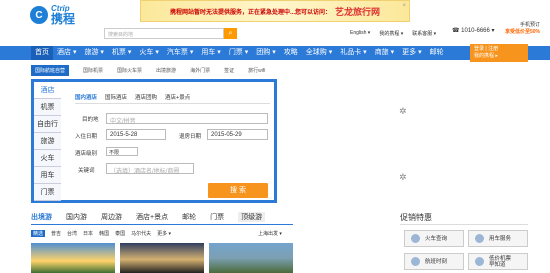 The image size is (550, 273). What do you see at coordinates (164, 233) in the screenshot?
I see `dest-more: 更多 ▾` at bounding box center [164, 233].